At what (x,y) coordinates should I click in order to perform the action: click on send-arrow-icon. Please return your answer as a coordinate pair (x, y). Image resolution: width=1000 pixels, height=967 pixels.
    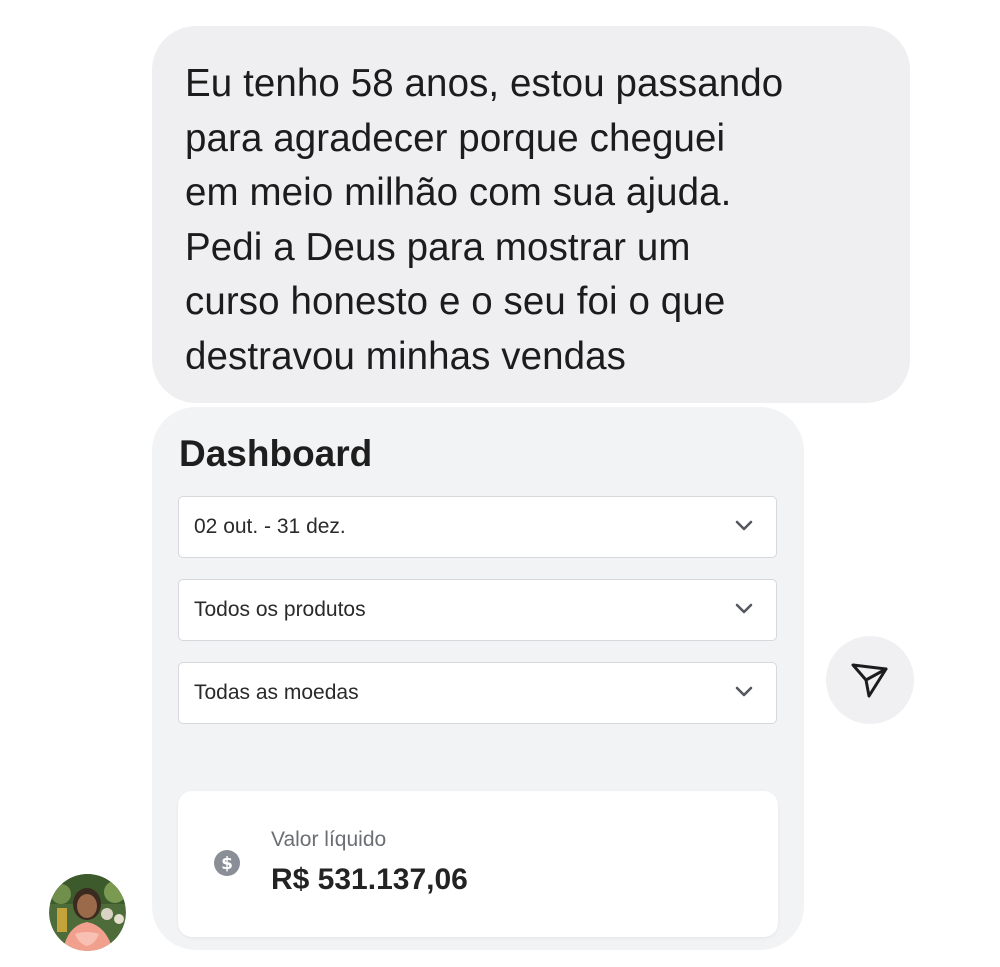
    Looking at the image, I should click on (869, 680).